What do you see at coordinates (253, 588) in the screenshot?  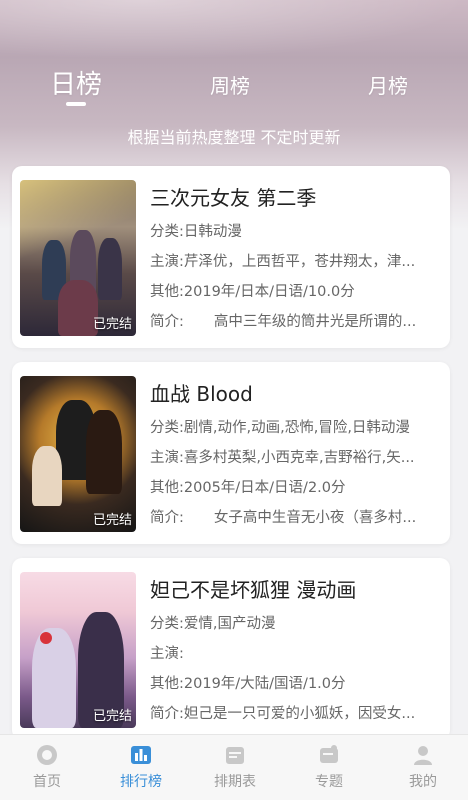 I see `item-title: 妲己不是坏狐狸 漫动画` at bounding box center [253, 588].